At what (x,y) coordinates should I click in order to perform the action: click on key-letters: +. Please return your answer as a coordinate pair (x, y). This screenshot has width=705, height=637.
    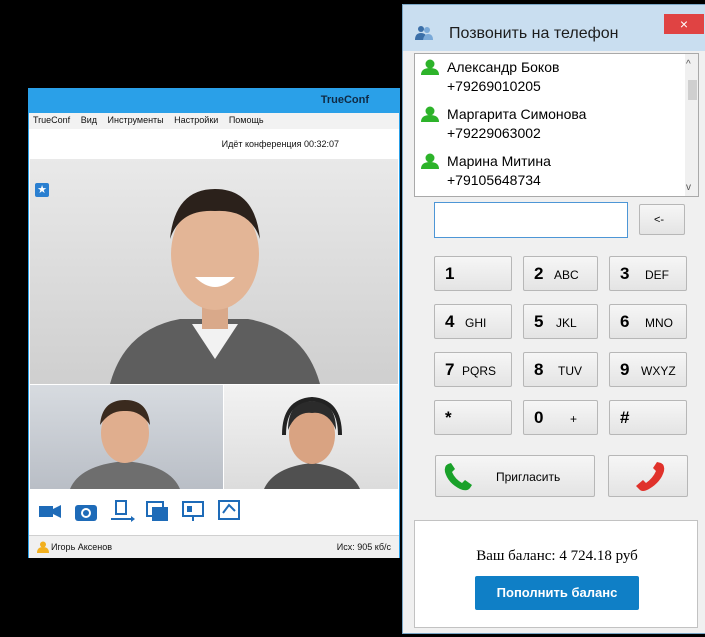
    Looking at the image, I should click on (574, 419).